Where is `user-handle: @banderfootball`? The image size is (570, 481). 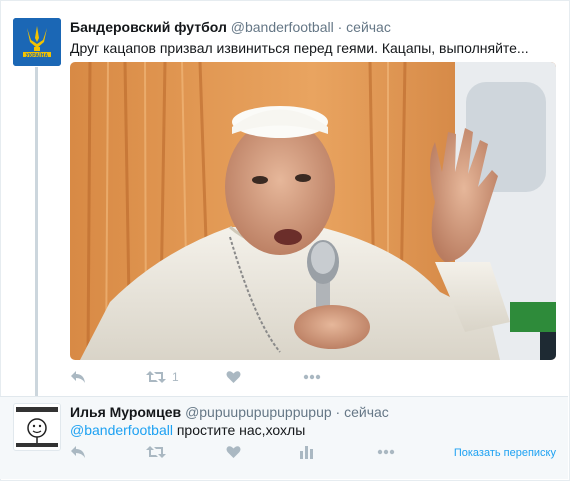
user-handle: @banderfootball is located at coordinates (282, 27).